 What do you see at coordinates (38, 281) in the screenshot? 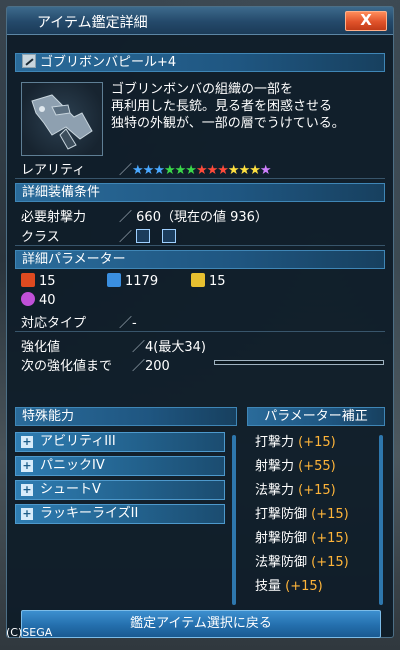
I see `stat-melee: 15` at bounding box center [38, 281].